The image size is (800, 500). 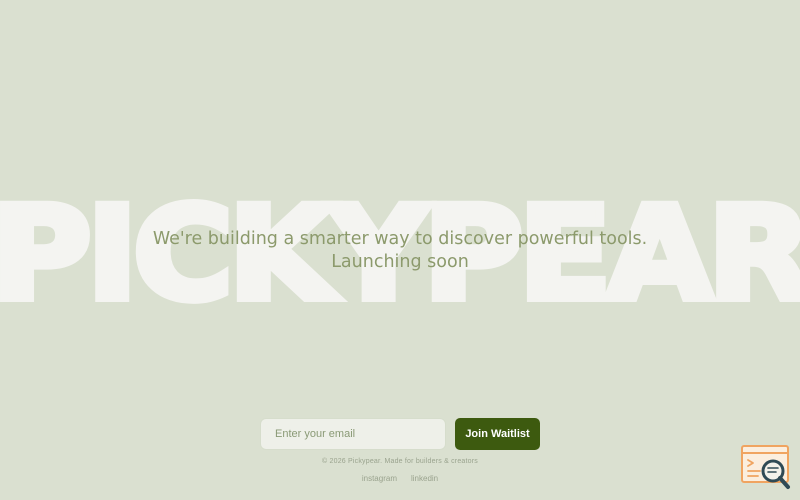 I want to click on tagline-line-2: Launching soon, so click(x=400, y=262).